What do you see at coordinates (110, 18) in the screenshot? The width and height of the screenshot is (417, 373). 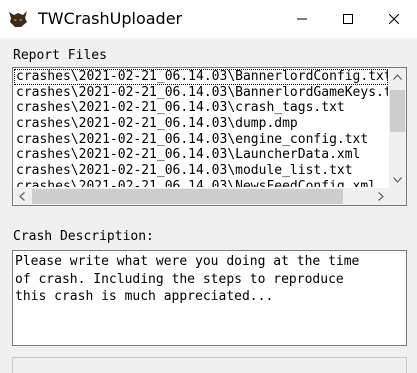 I see `window-title: TWCrashUploader` at bounding box center [110, 18].